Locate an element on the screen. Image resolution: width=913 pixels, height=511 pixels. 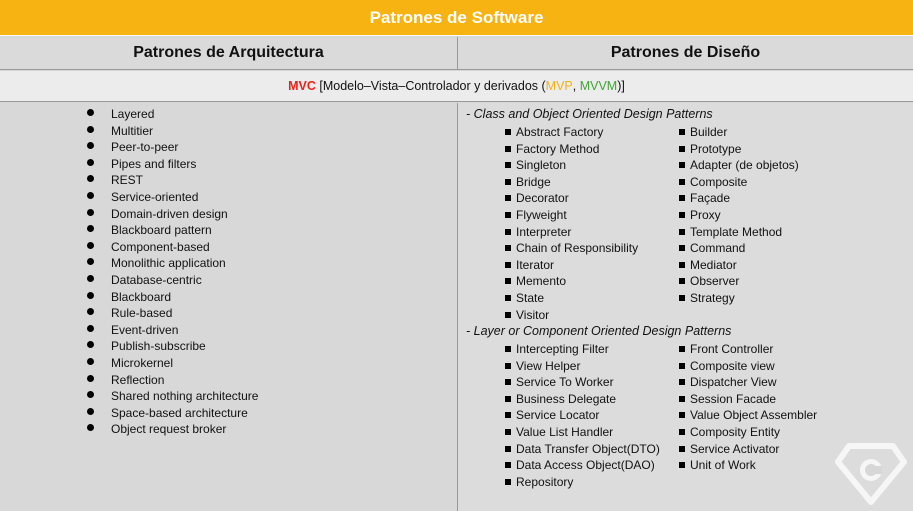
class-pattern-item-label: Proxy is located at coordinates (705, 214).